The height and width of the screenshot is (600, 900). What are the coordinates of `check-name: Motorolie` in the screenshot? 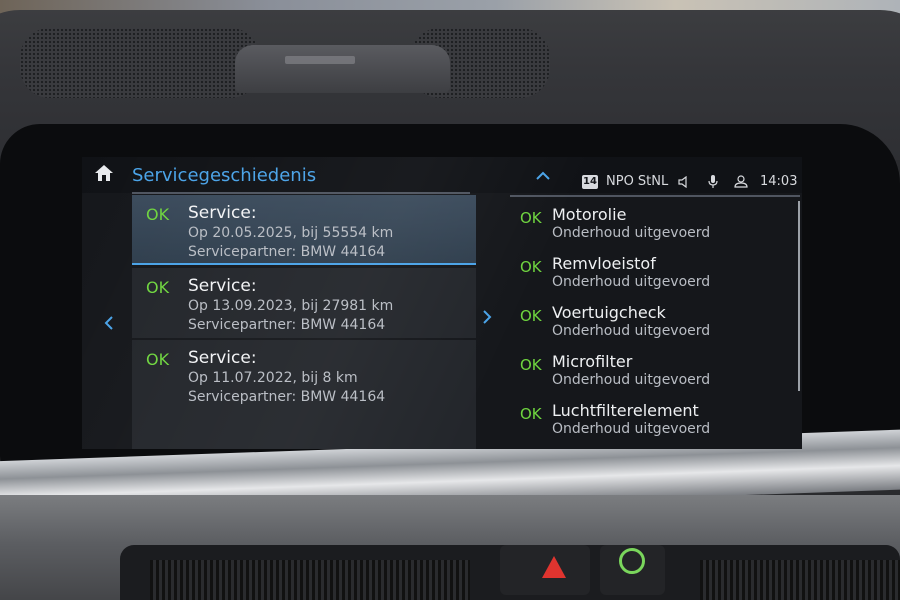 It's located at (589, 214).